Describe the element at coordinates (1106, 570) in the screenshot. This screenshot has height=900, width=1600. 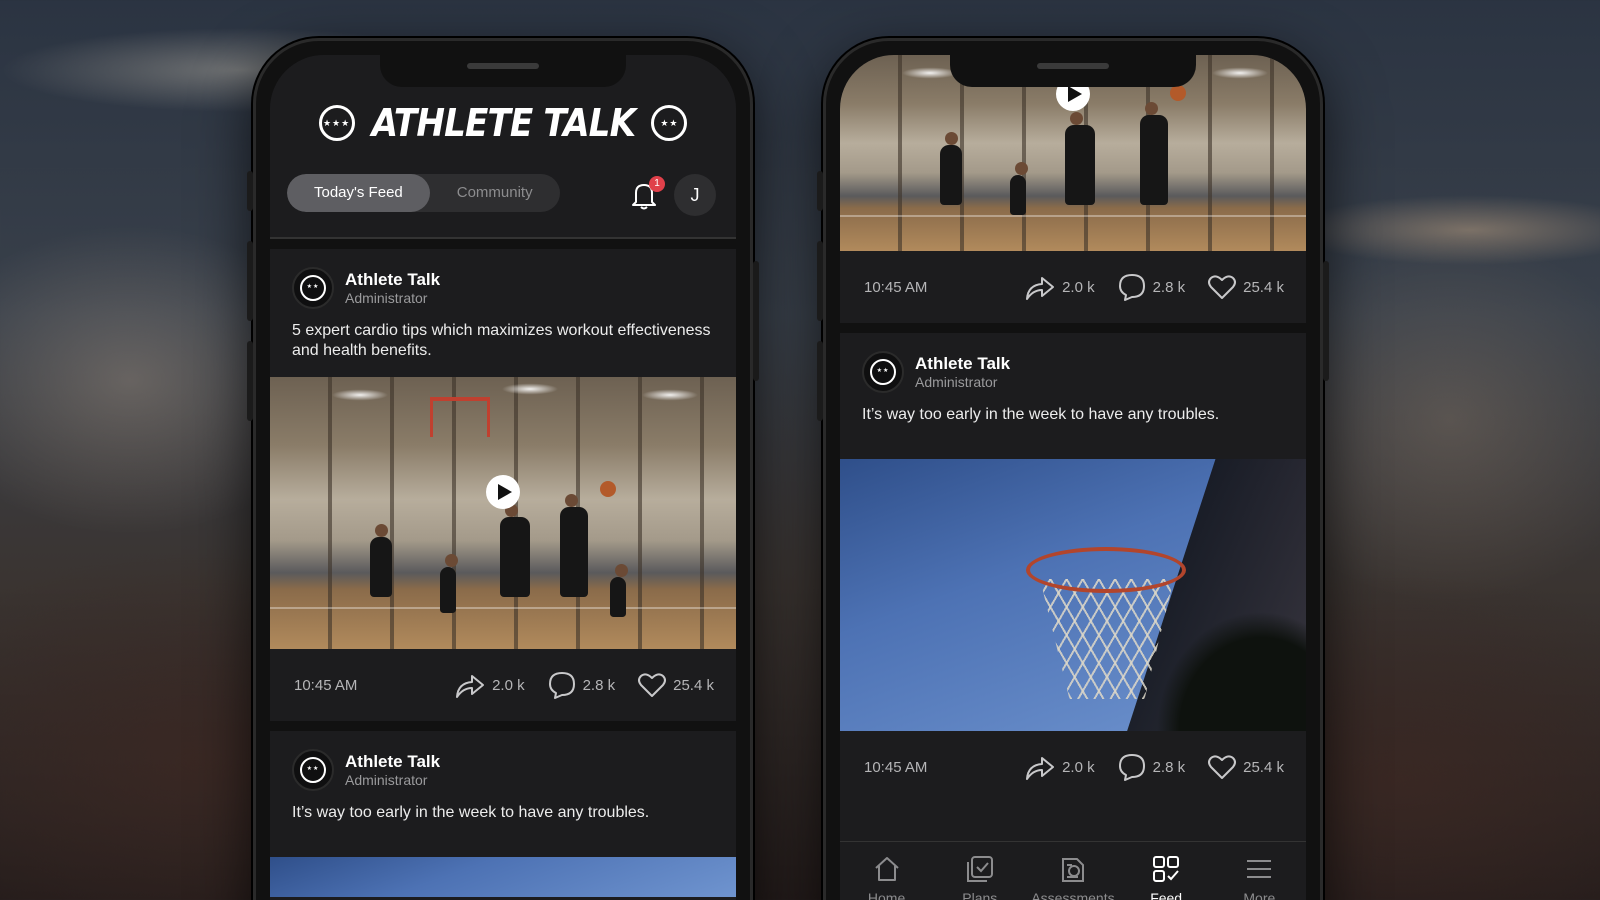
I see `basketball-rim` at that location.